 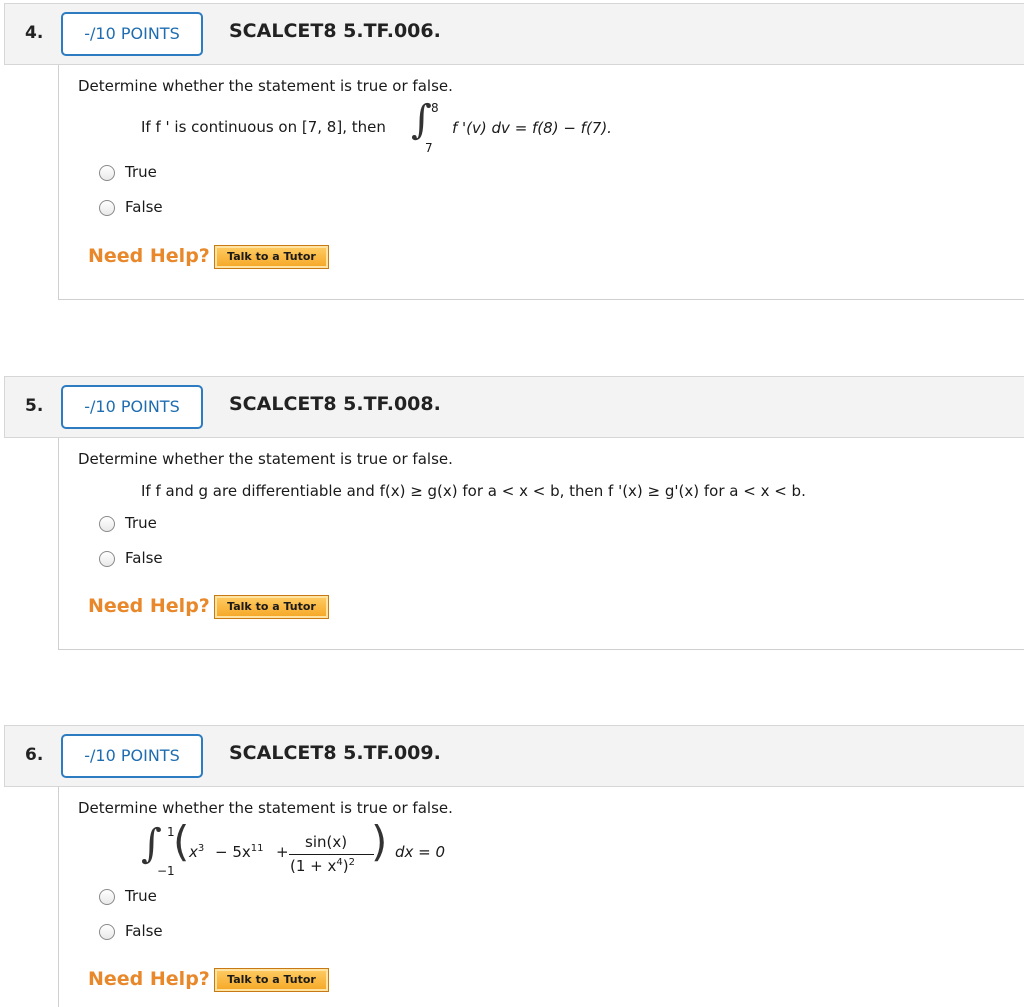 What do you see at coordinates (34, 755) in the screenshot?
I see `question-number: 6.` at bounding box center [34, 755].